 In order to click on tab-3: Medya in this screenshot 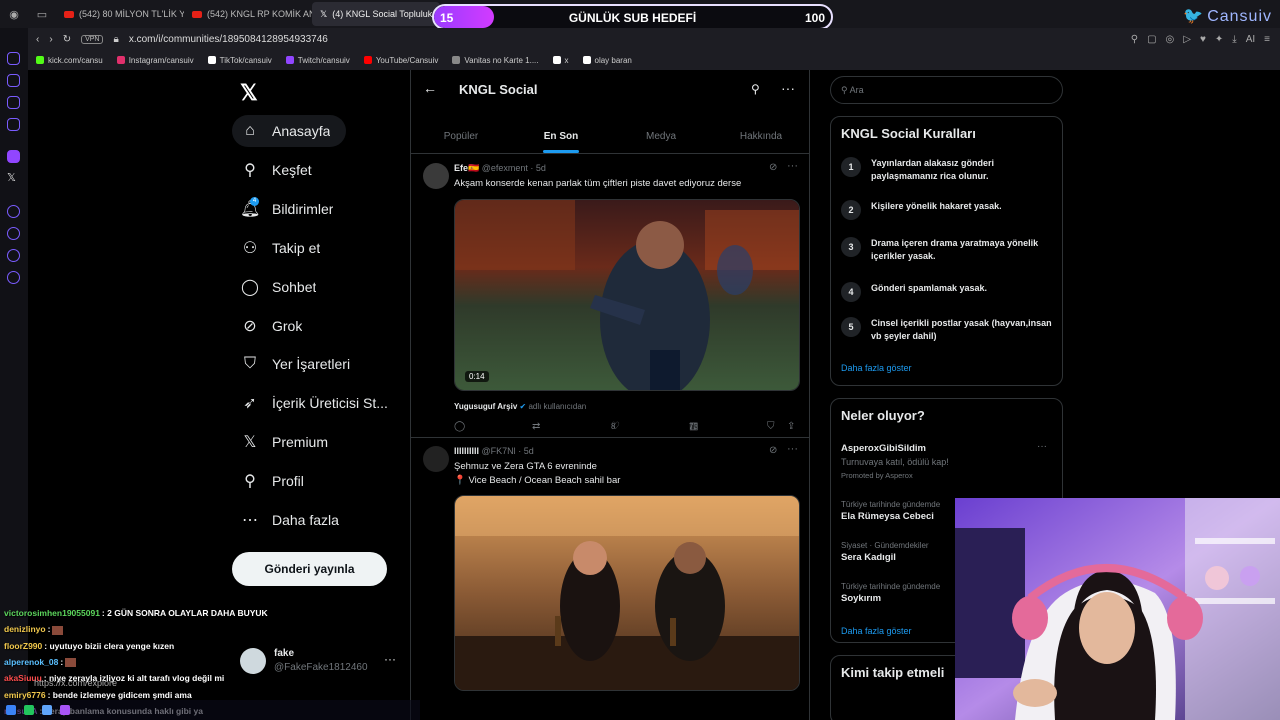, I will do `click(661, 135)`.